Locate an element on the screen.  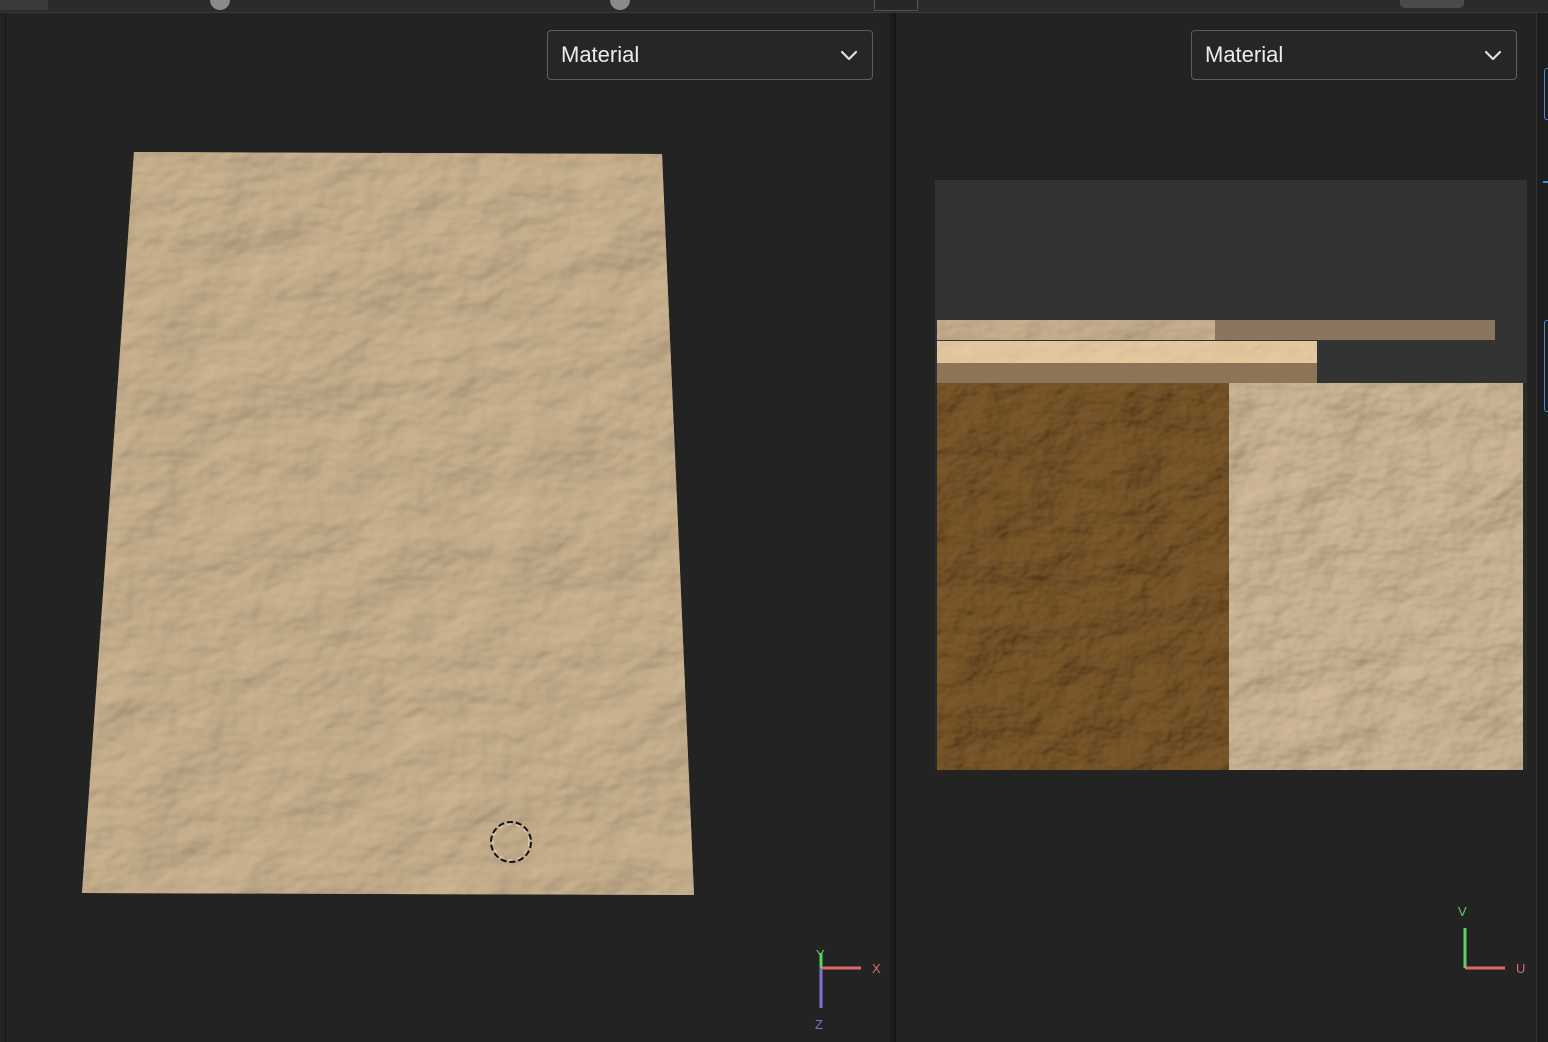
toolbar-square-button is located at coordinates (896, 5).